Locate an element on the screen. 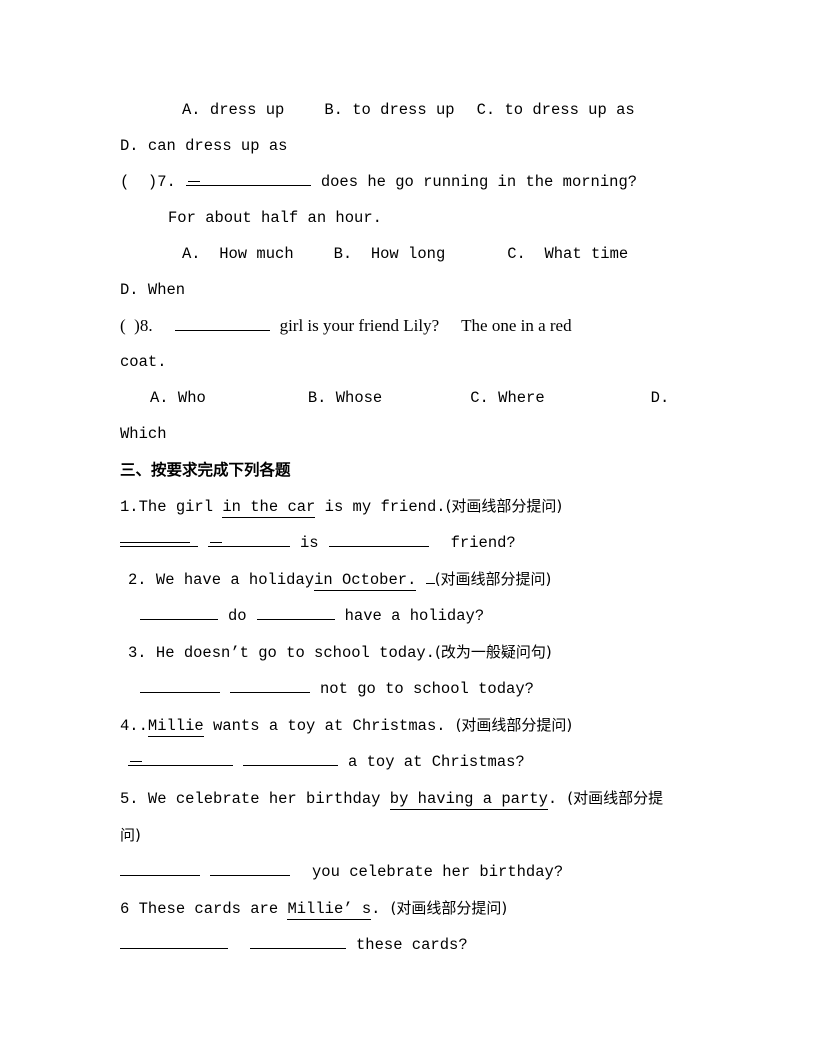 The height and width of the screenshot is (1056, 816). q7-option-c: C. What time is located at coordinates (568, 254).